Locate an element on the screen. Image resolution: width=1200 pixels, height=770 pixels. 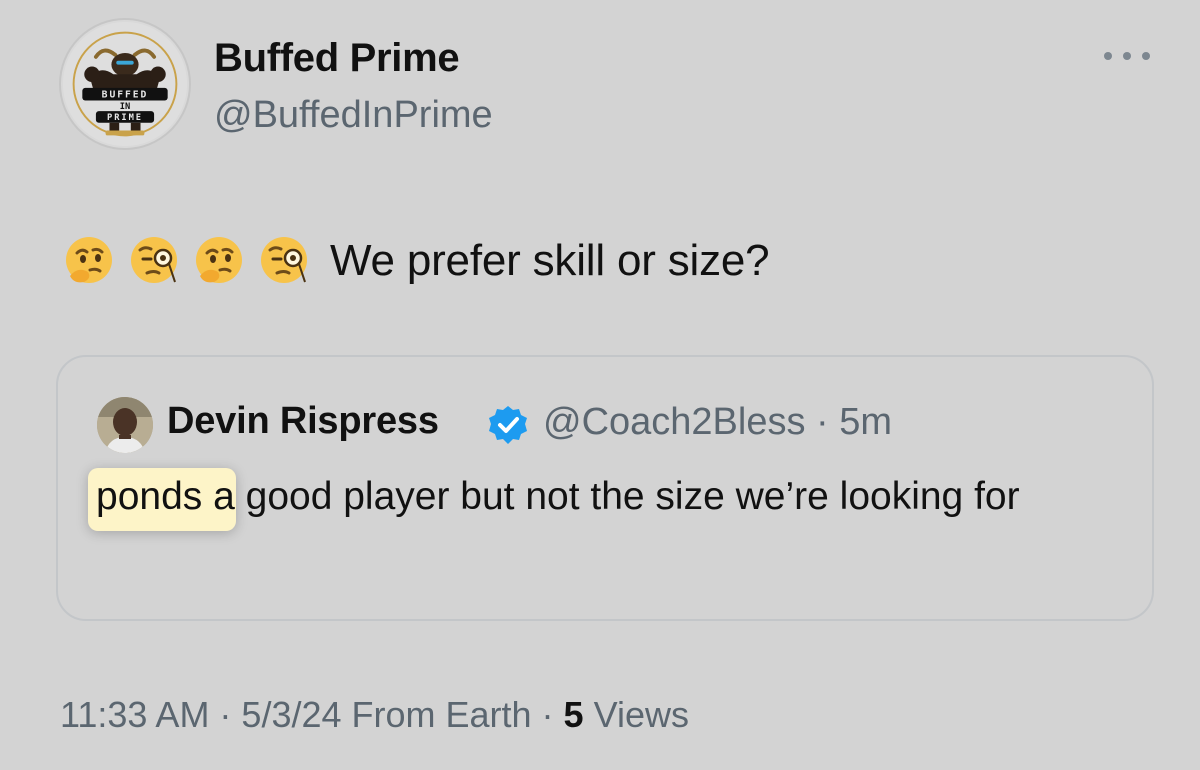
verified-badge-icon is located at coordinates (508, 425).